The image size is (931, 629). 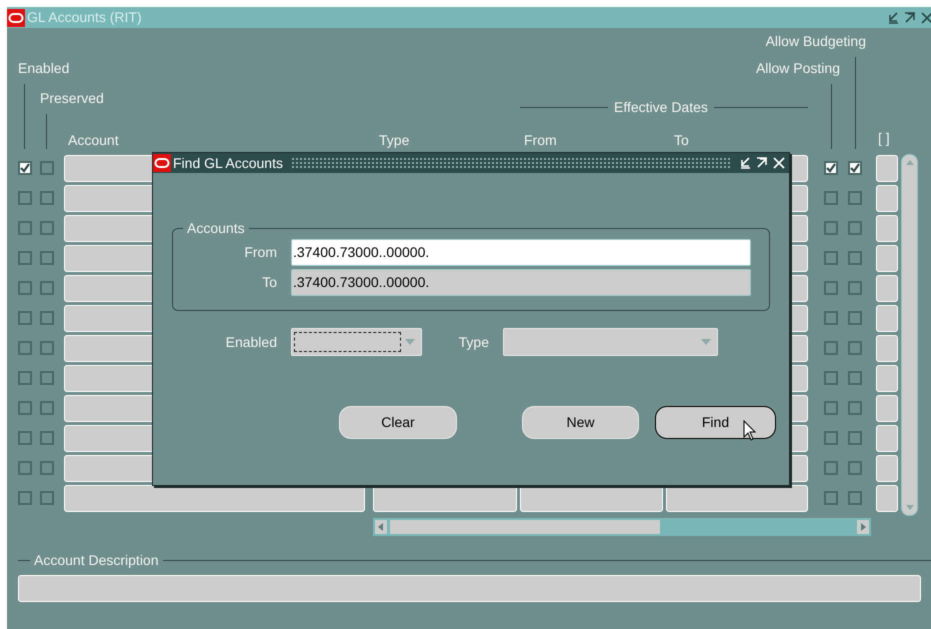 I want to click on account-cell, so click(x=214, y=498).